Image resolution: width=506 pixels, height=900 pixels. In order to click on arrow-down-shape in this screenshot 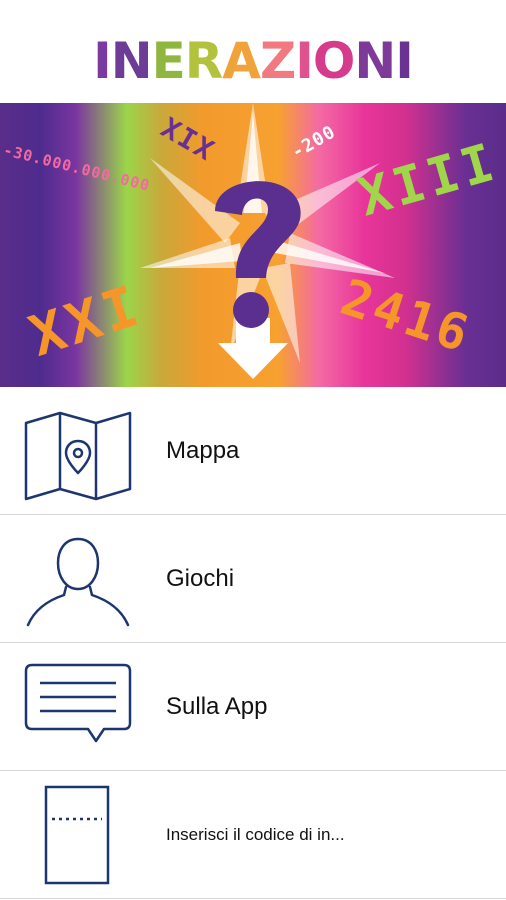, I will do `click(253, 361)`.